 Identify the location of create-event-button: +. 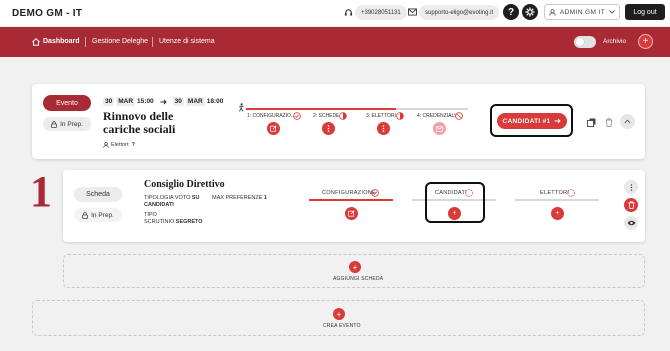
(339, 314).